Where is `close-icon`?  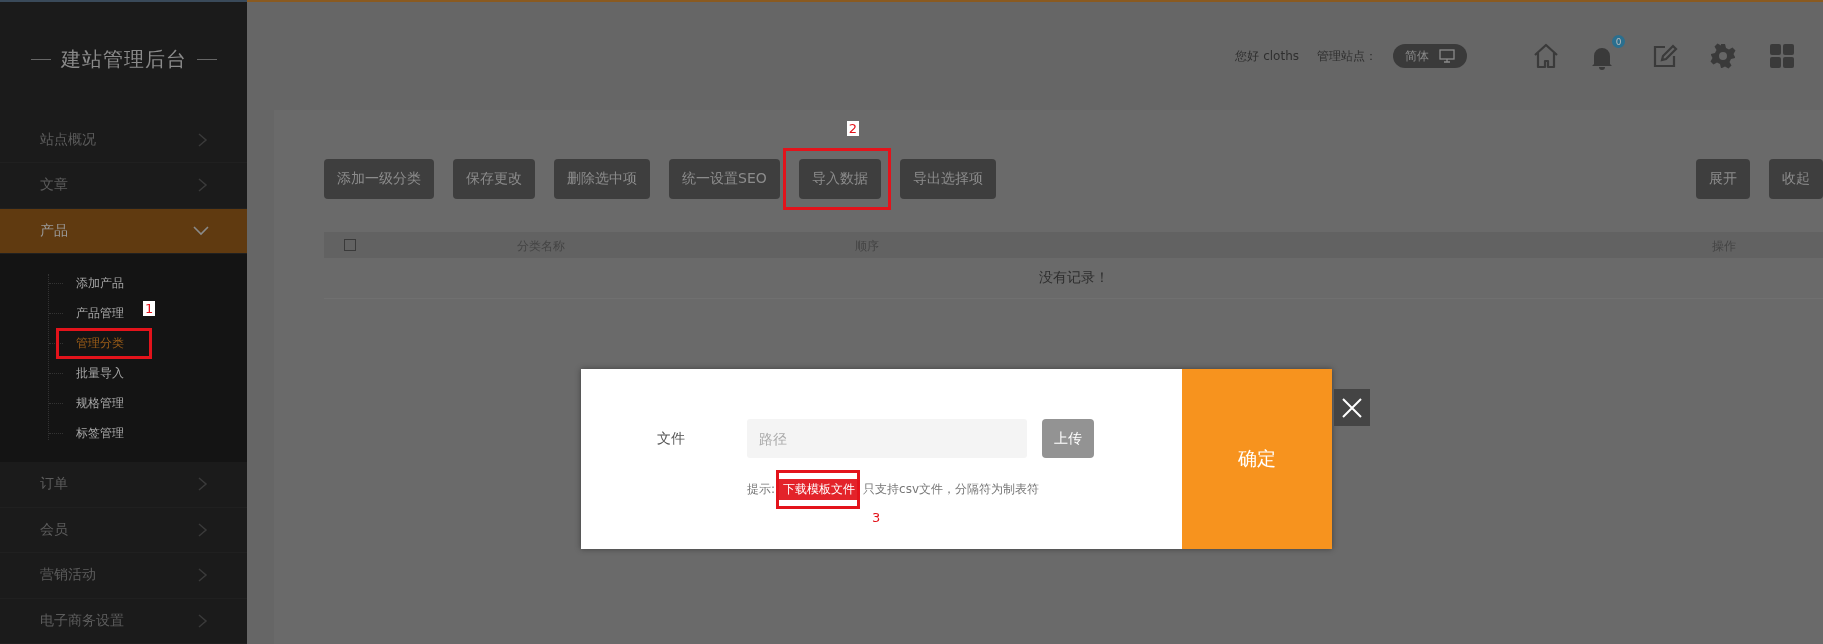
close-icon is located at coordinates (1352, 407).